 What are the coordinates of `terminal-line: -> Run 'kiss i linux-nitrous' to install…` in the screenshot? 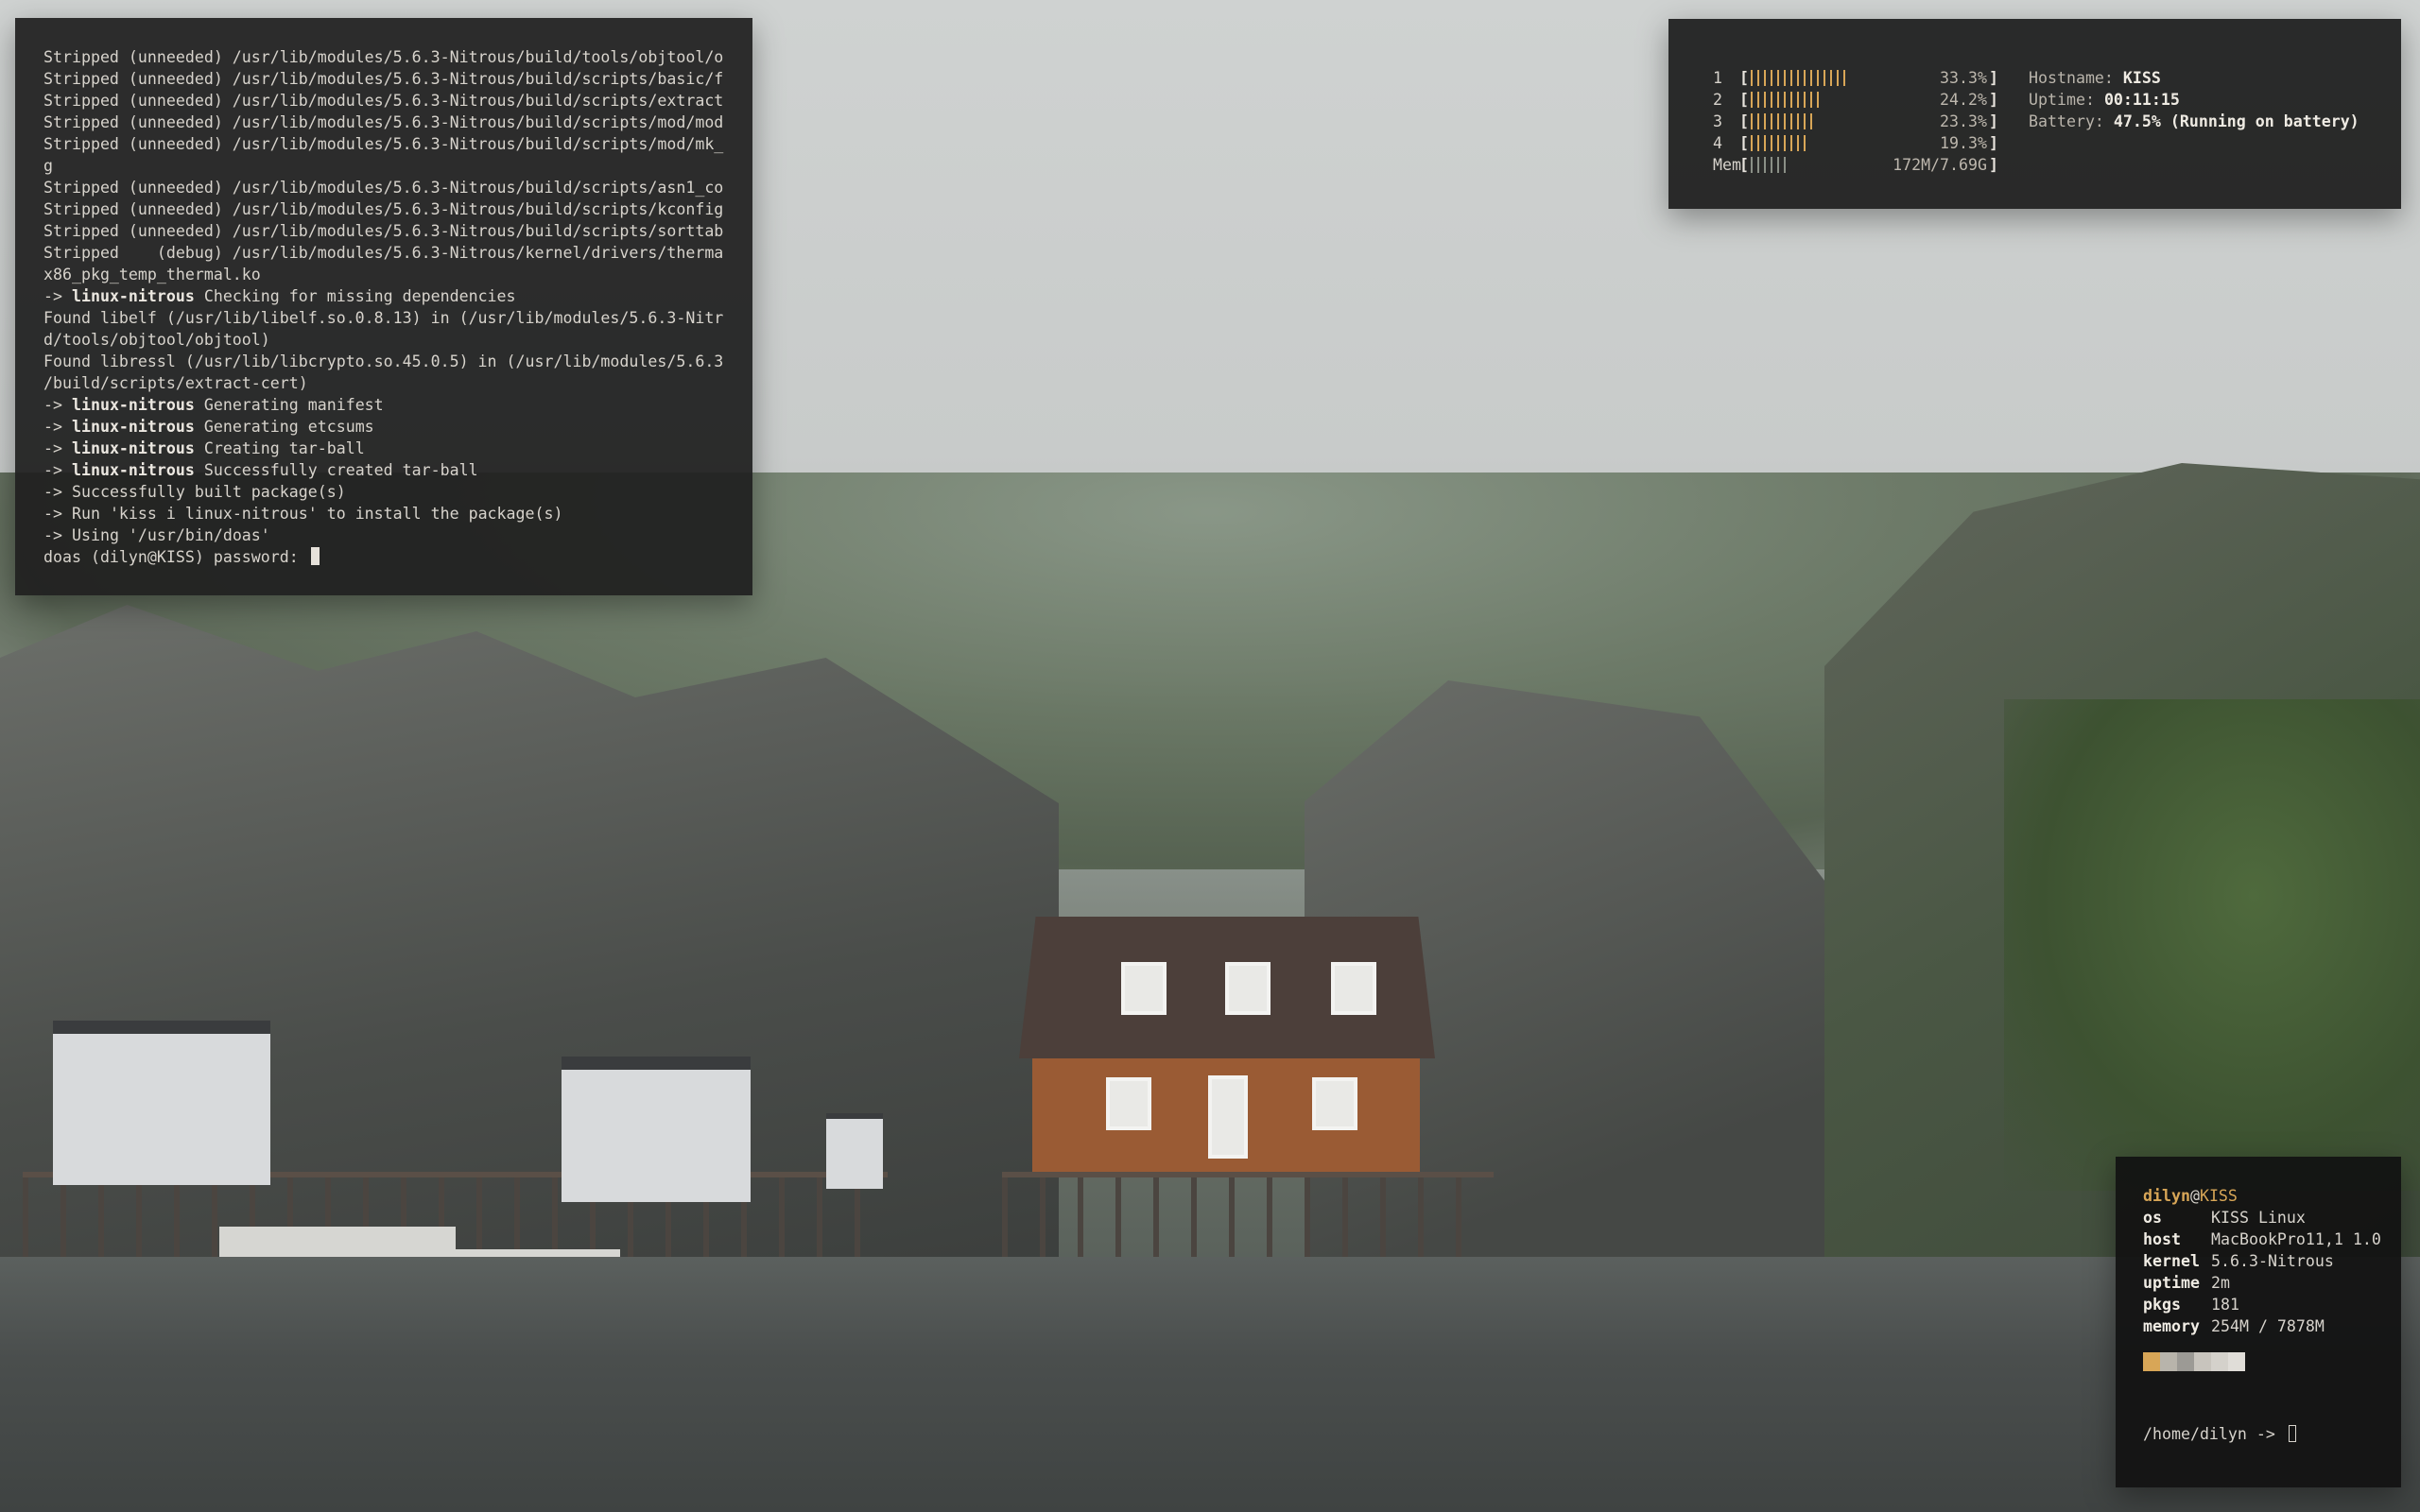 It's located at (383, 513).